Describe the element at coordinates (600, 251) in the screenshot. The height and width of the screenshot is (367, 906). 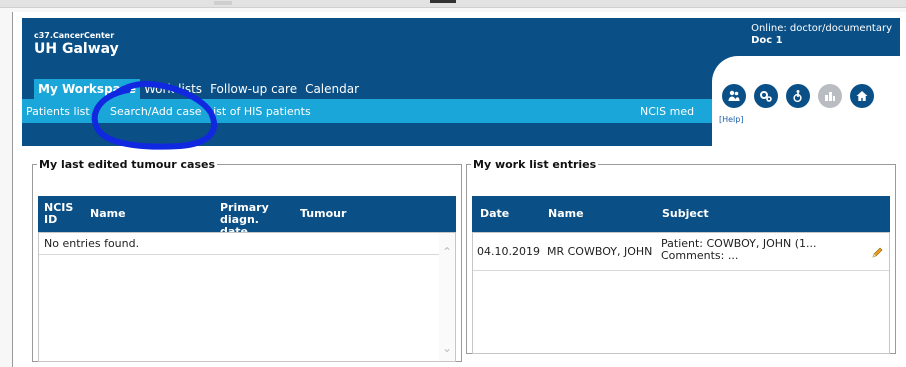
I see `row-name: MR COWBOY, JOHN` at that location.